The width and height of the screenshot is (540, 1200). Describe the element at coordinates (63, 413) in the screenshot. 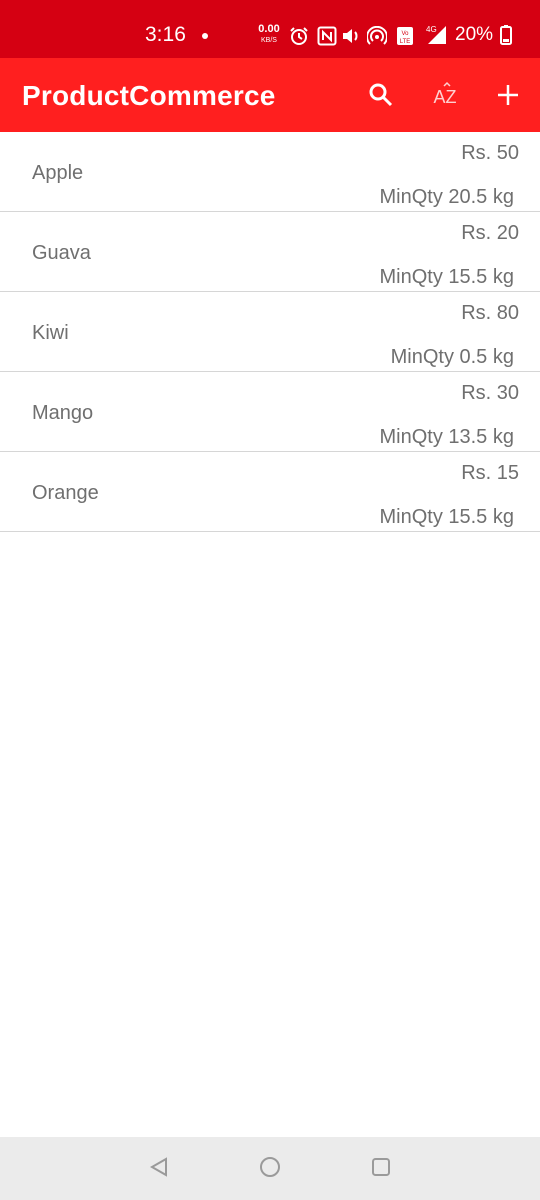

I see `product-name: Mango` at that location.